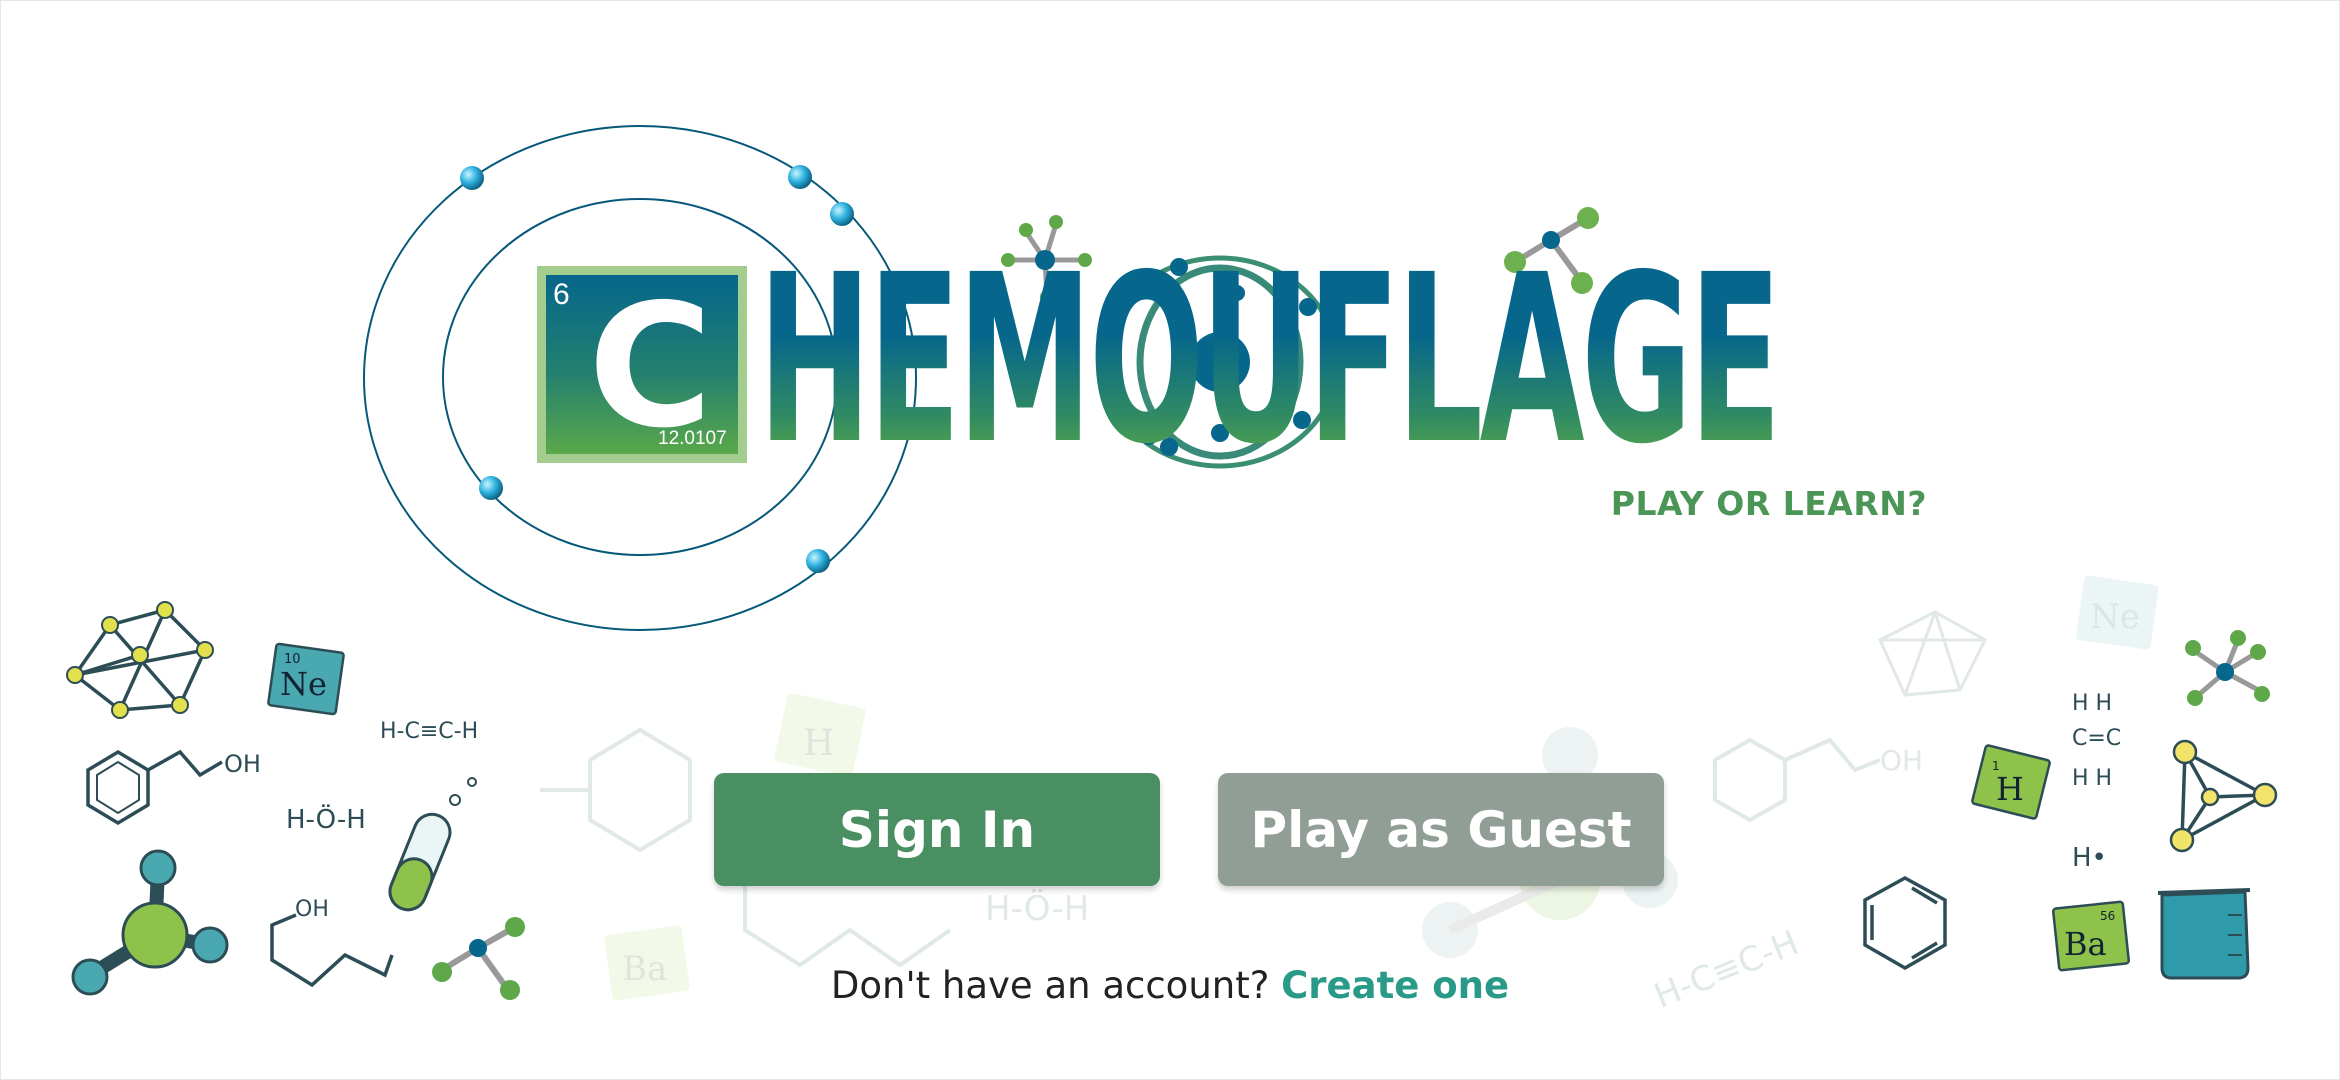  I want to click on water-doodle: H-Ö-H, so click(326, 819).